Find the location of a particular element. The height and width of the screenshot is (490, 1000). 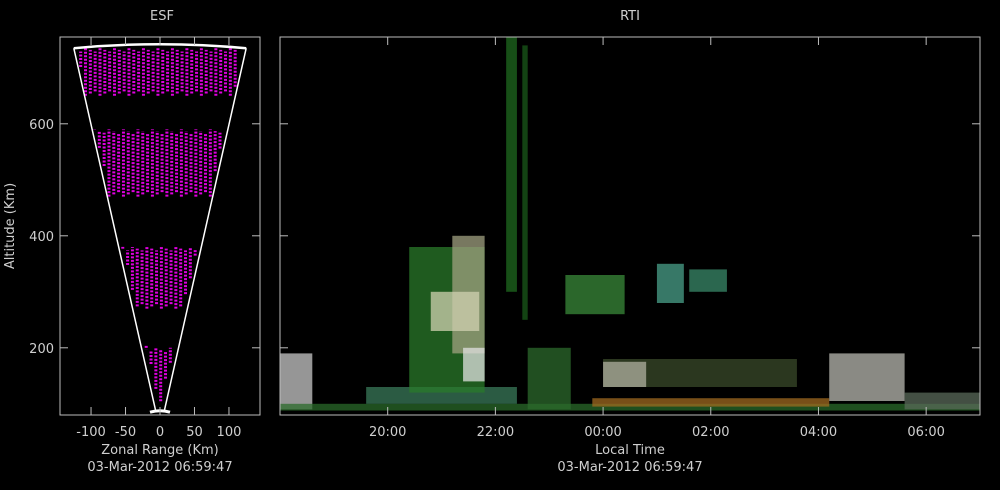

rti-x-tick-label: 20:00 is located at coordinates (387, 432).